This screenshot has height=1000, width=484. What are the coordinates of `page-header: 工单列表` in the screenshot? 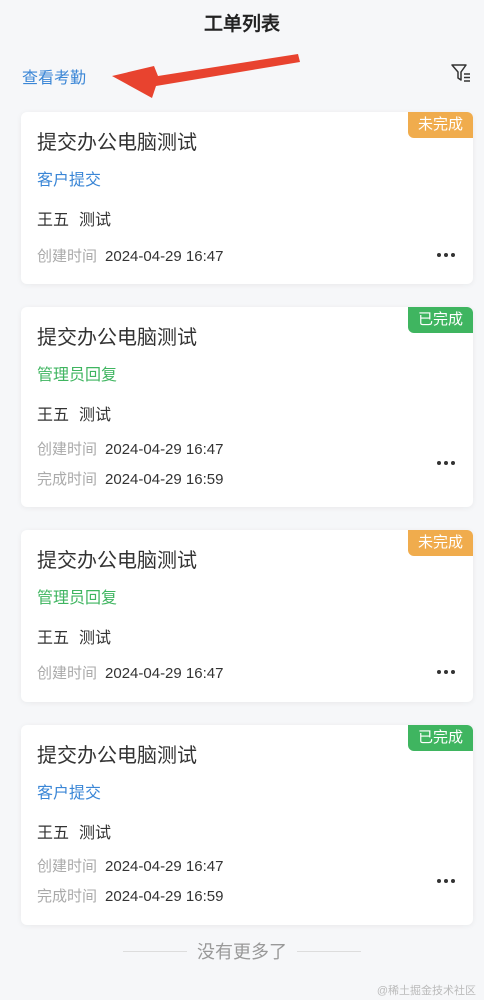 It's located at (242, 22).